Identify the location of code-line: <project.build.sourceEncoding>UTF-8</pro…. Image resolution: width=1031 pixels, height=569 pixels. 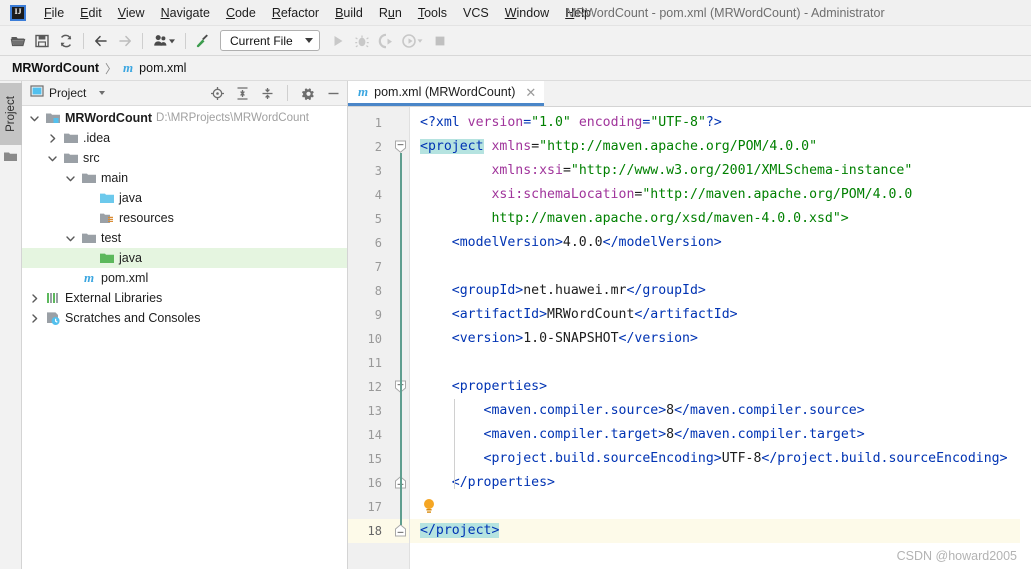
(715, 459).